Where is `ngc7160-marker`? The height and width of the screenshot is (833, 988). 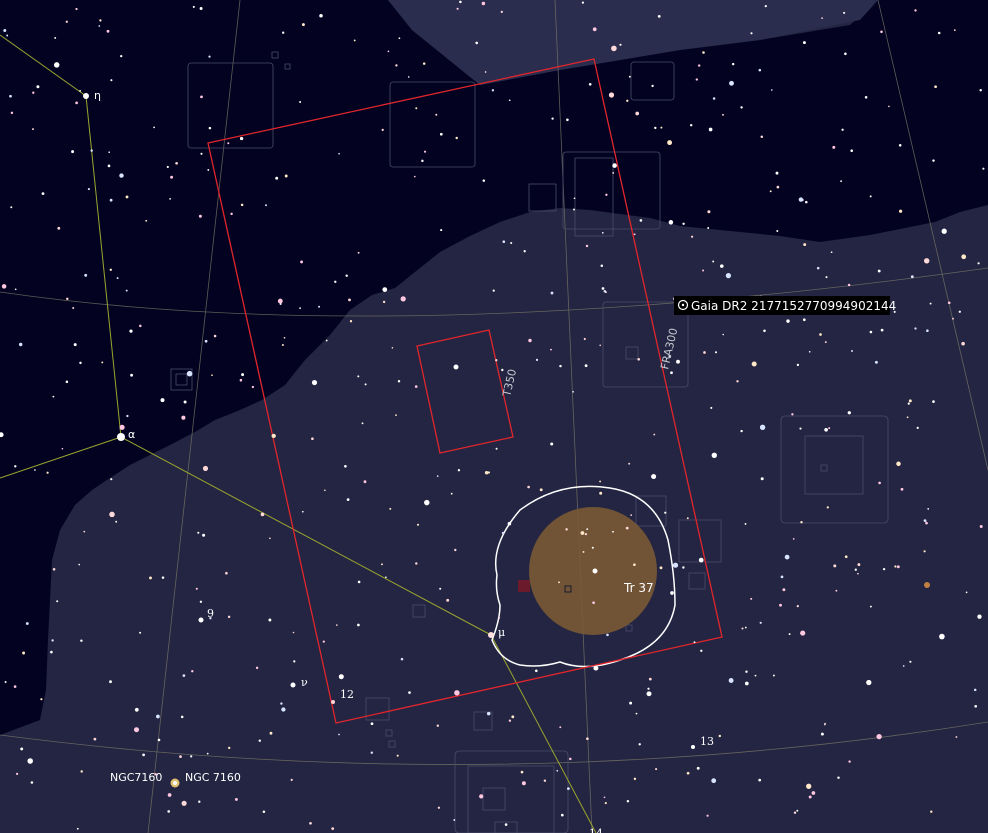 ngc7160-marker is located at coordinates (175, 783).